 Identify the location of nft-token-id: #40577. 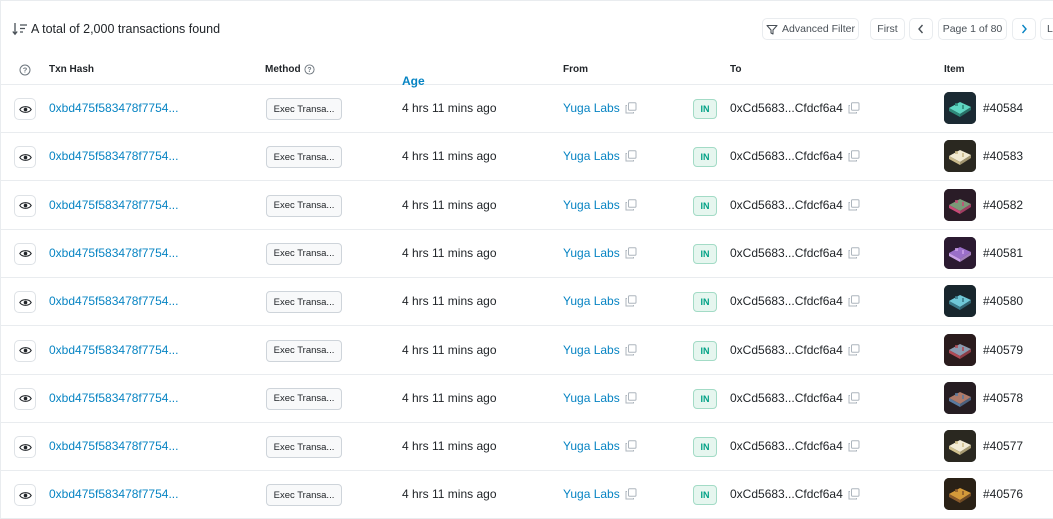
(1003, 446).